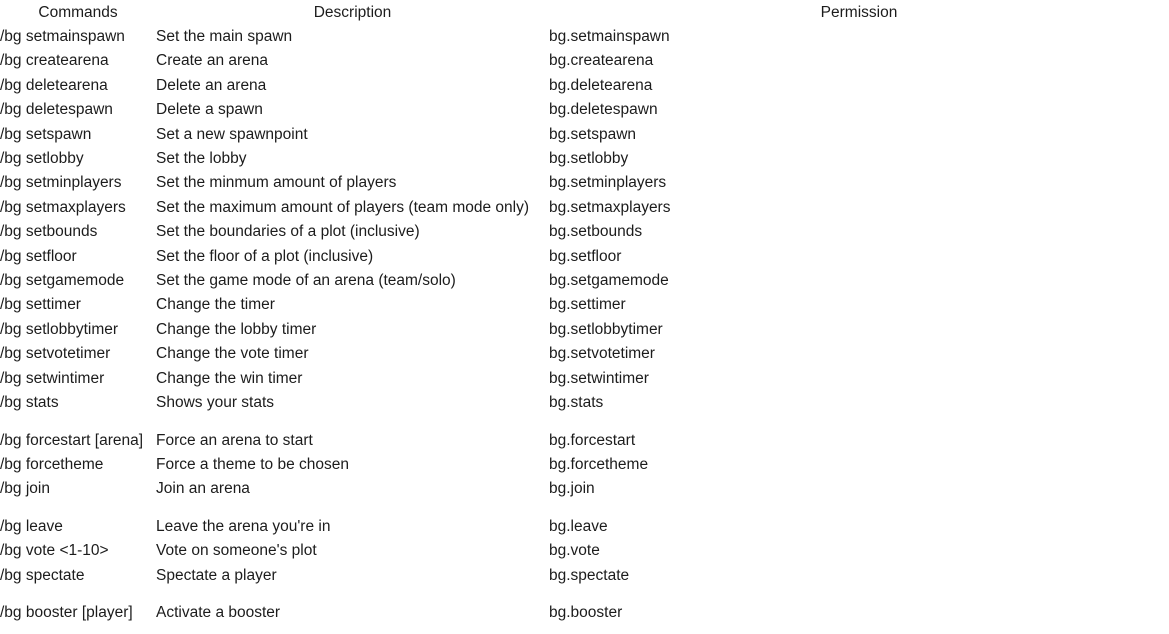  Describe the element at coordinates (31, 526) in the screenshot. I see `command-cell: /bg leave` at that location.